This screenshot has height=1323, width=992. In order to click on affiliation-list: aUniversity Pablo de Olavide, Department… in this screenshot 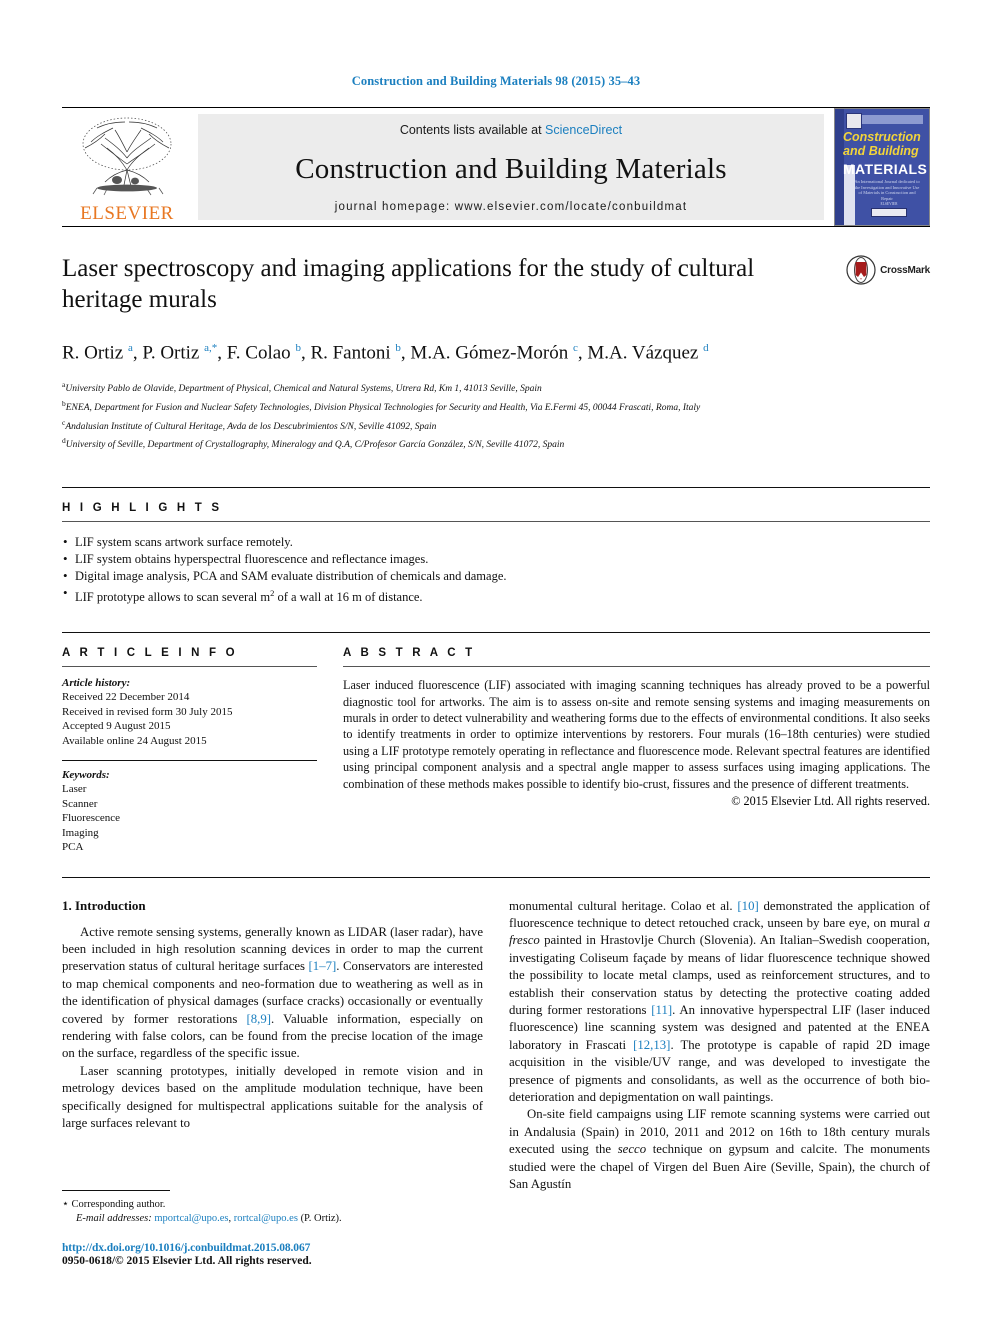, I will do `click(496, 415)`.